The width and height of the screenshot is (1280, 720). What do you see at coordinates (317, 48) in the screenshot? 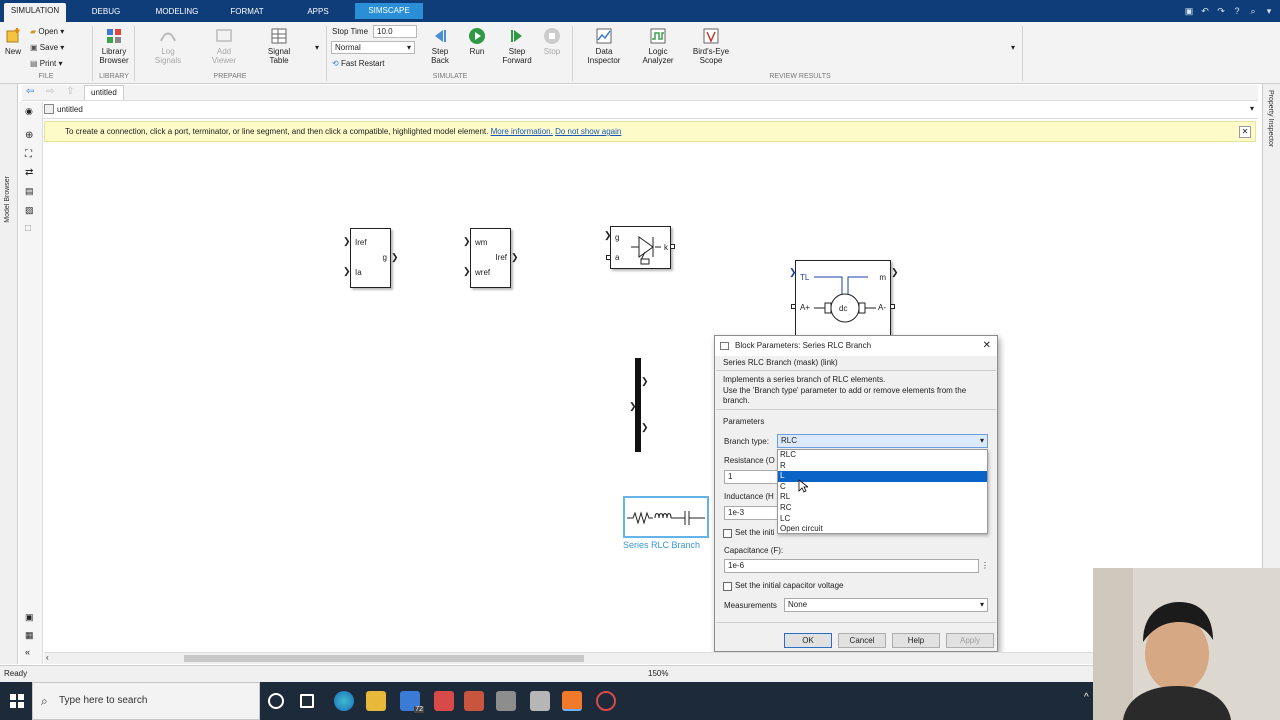
I see `prepare-expand-icon: ▾` at bounding box center [317, 48].